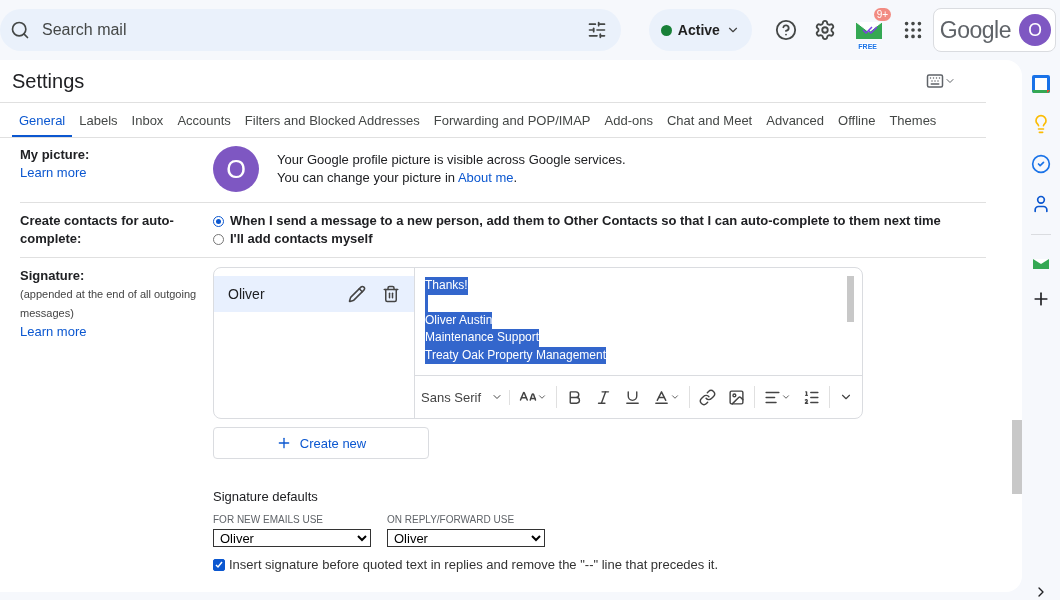 This screenshot has height=600, width=1060. Describe the element at coordinates (811, 397) in the screenshot. I see `numbered-list-icon` at that location.